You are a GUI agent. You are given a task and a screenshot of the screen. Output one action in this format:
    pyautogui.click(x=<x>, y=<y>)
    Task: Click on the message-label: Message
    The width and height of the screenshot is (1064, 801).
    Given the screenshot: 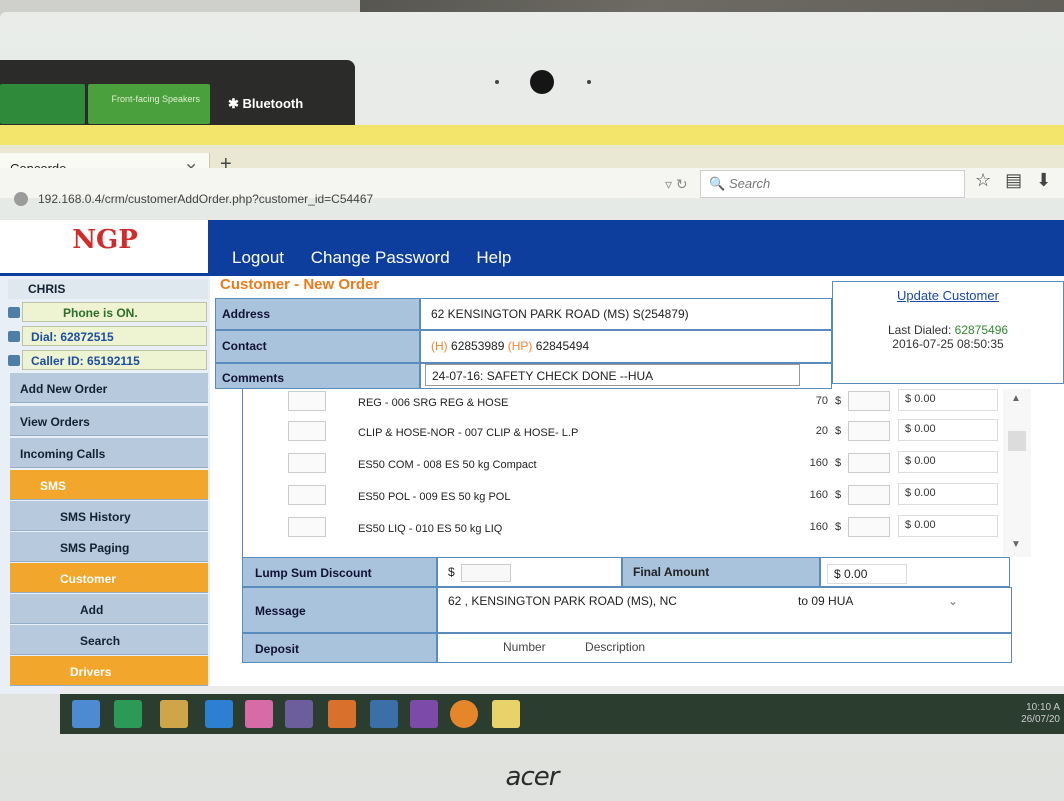 What is the action you would take?
    pyautogui.click(x=339, y=610)
    